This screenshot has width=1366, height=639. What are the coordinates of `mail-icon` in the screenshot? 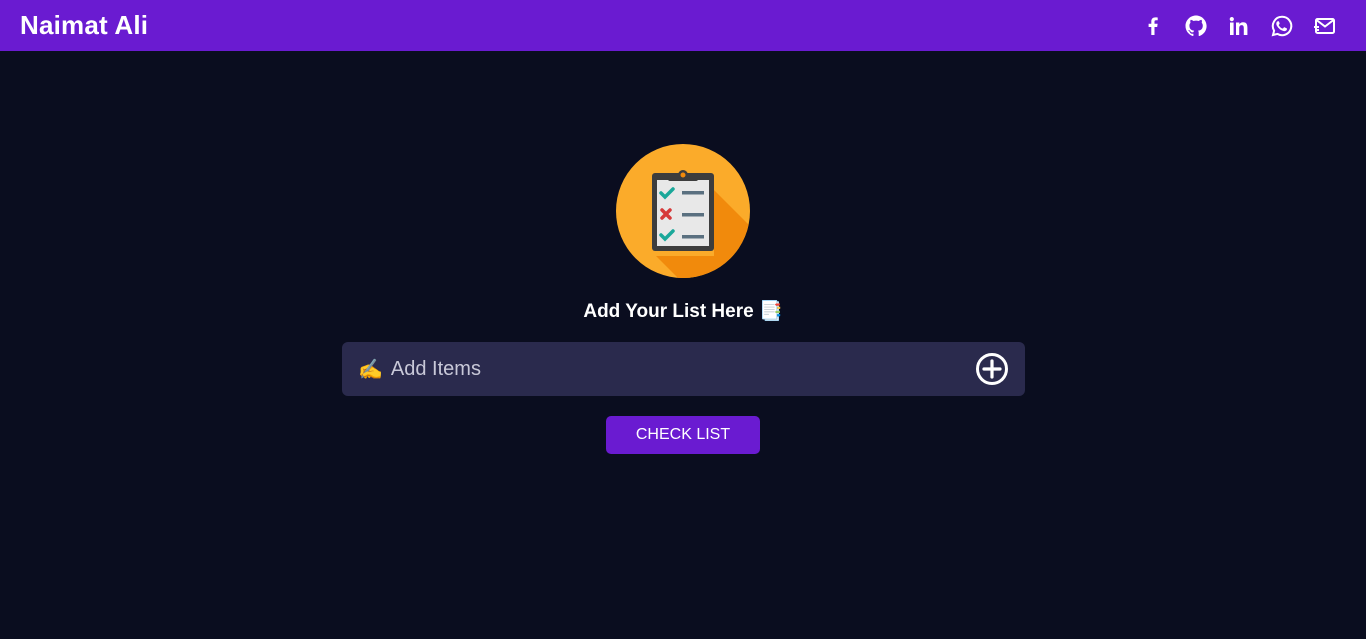 It's located at (1324, 25).